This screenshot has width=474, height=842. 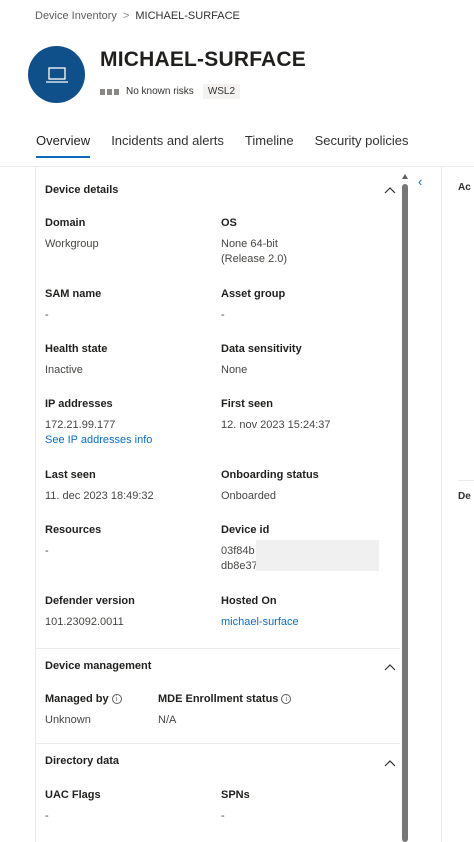 What do you see at coordinates (234, 370) in the screenshot?
I see `field-value: None` at bounding box center [234, 370].